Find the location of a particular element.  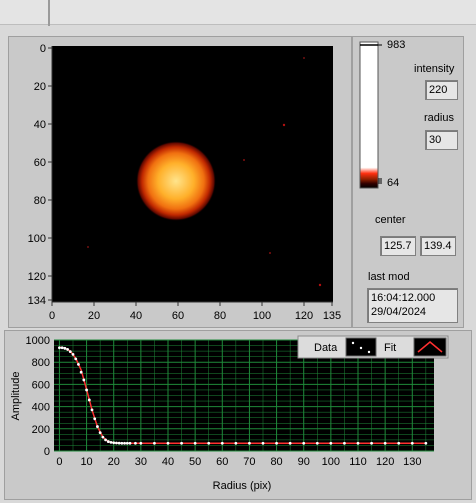

beam-spot is located at coordinates (176, 181).